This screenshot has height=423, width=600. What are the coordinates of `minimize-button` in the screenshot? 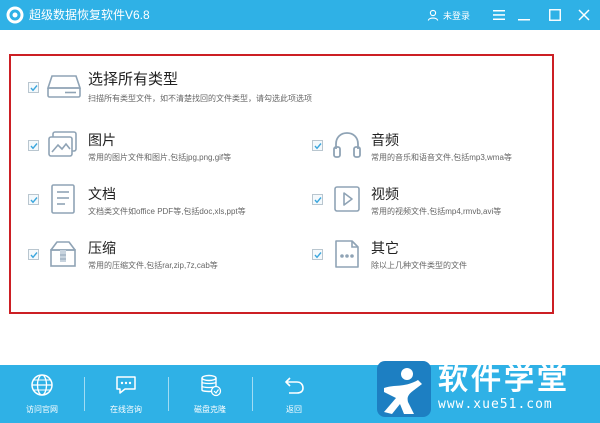 It's located at (524, 15).